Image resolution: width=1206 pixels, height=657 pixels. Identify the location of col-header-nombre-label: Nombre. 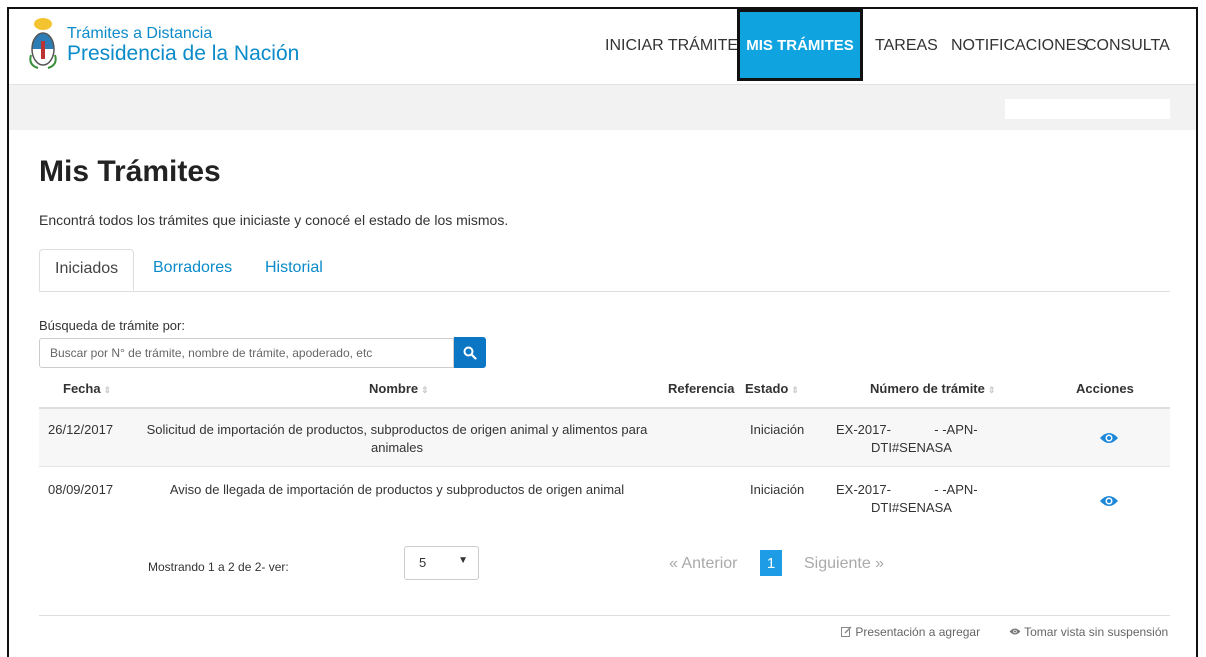
(394, 388).